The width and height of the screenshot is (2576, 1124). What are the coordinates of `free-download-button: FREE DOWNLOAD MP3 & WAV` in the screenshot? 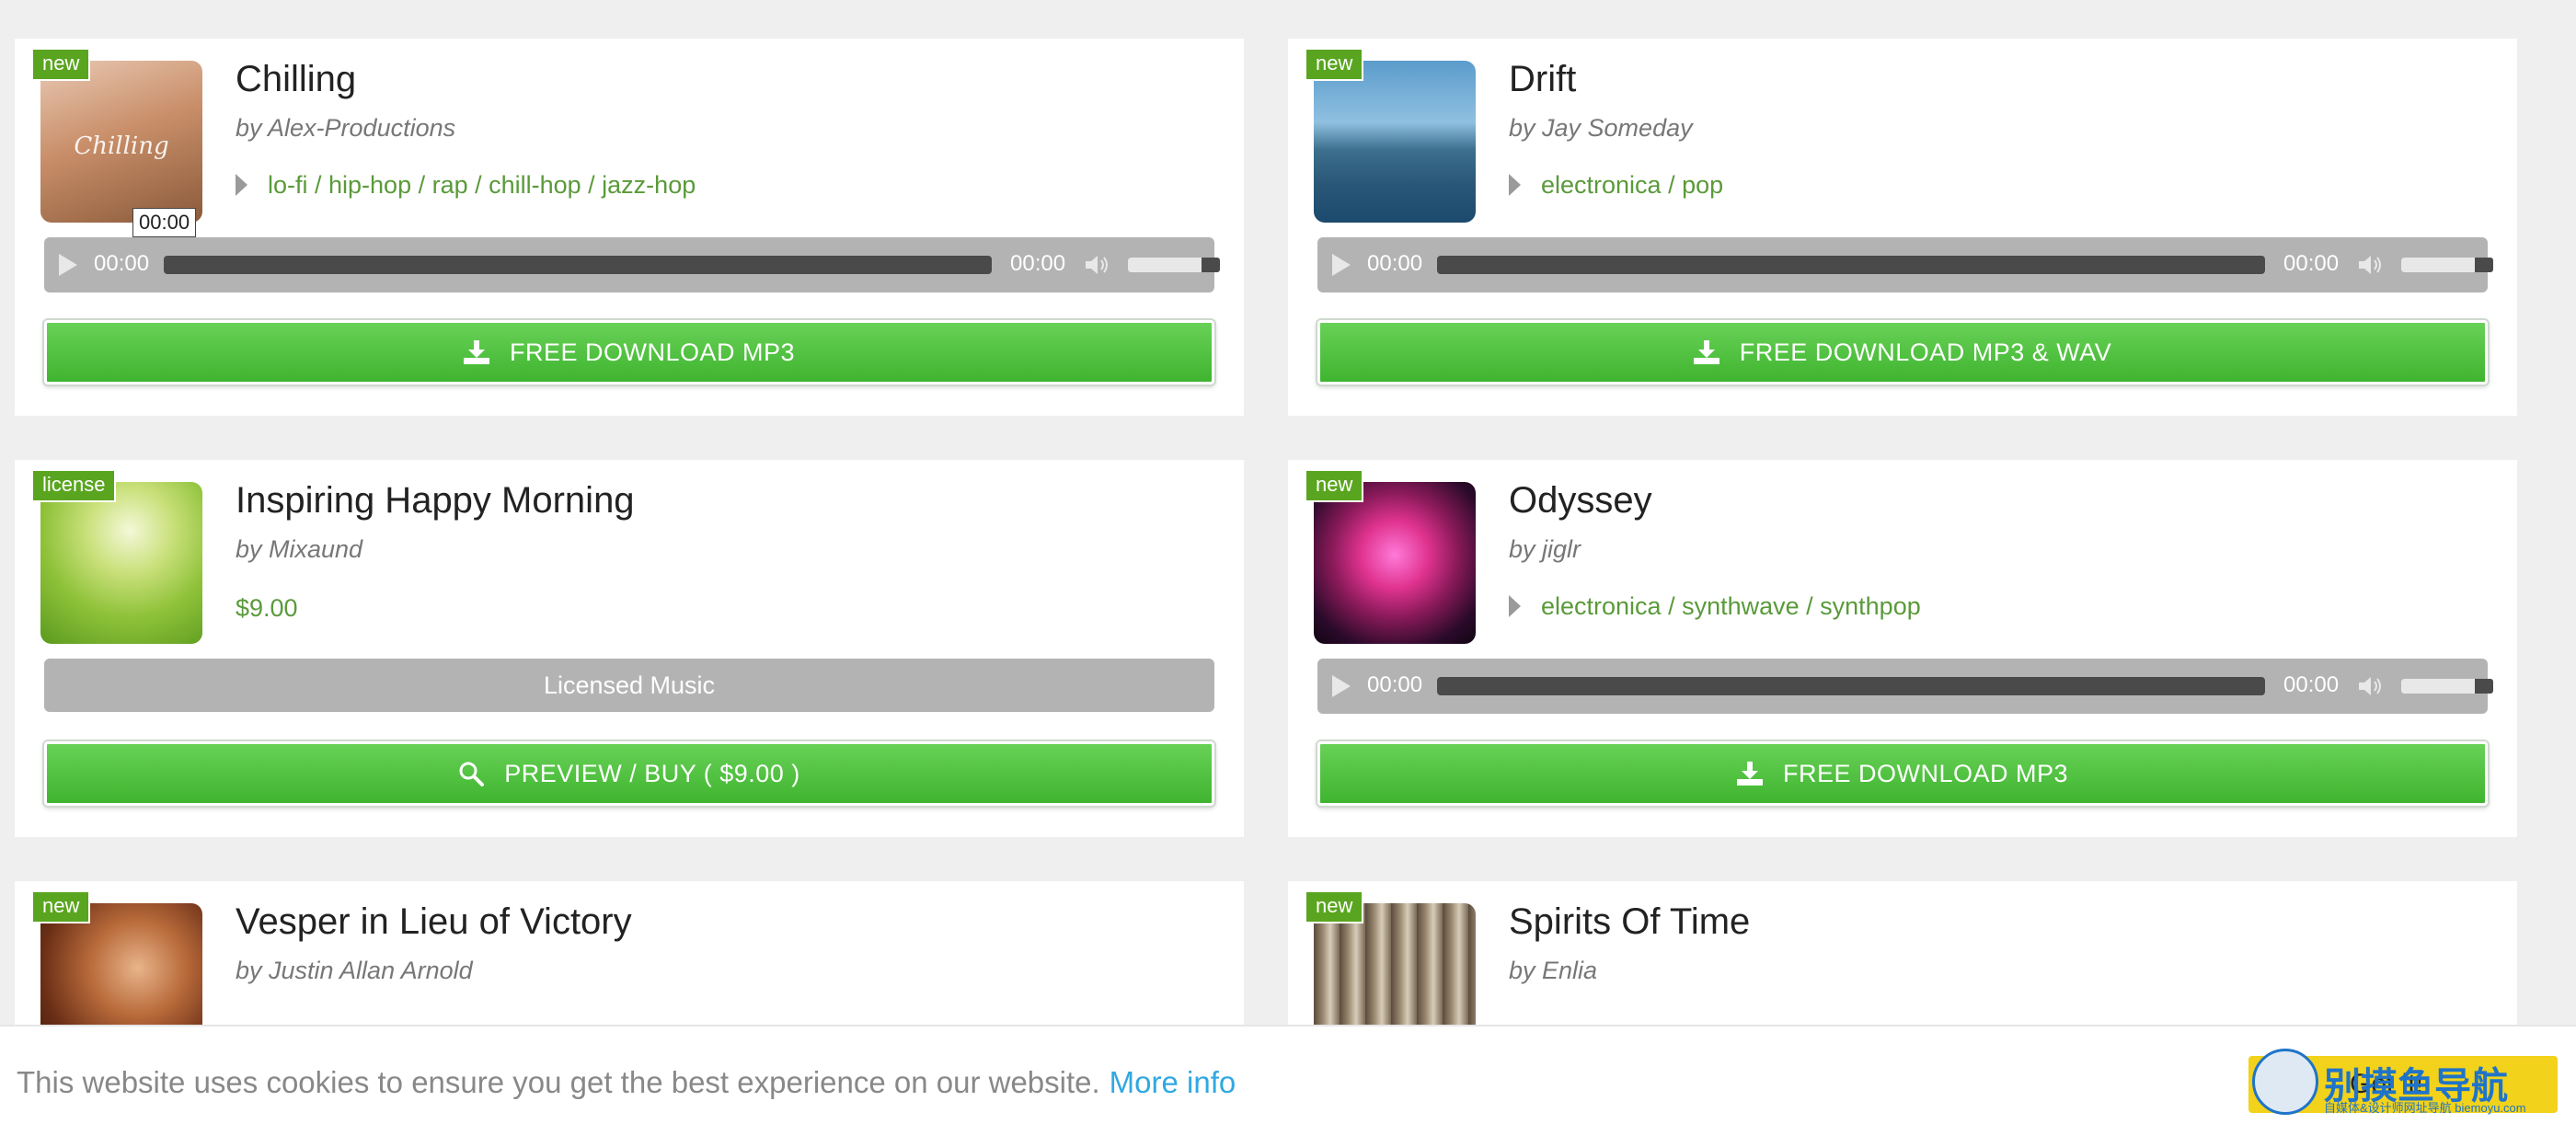 It's located at (1902, 352).